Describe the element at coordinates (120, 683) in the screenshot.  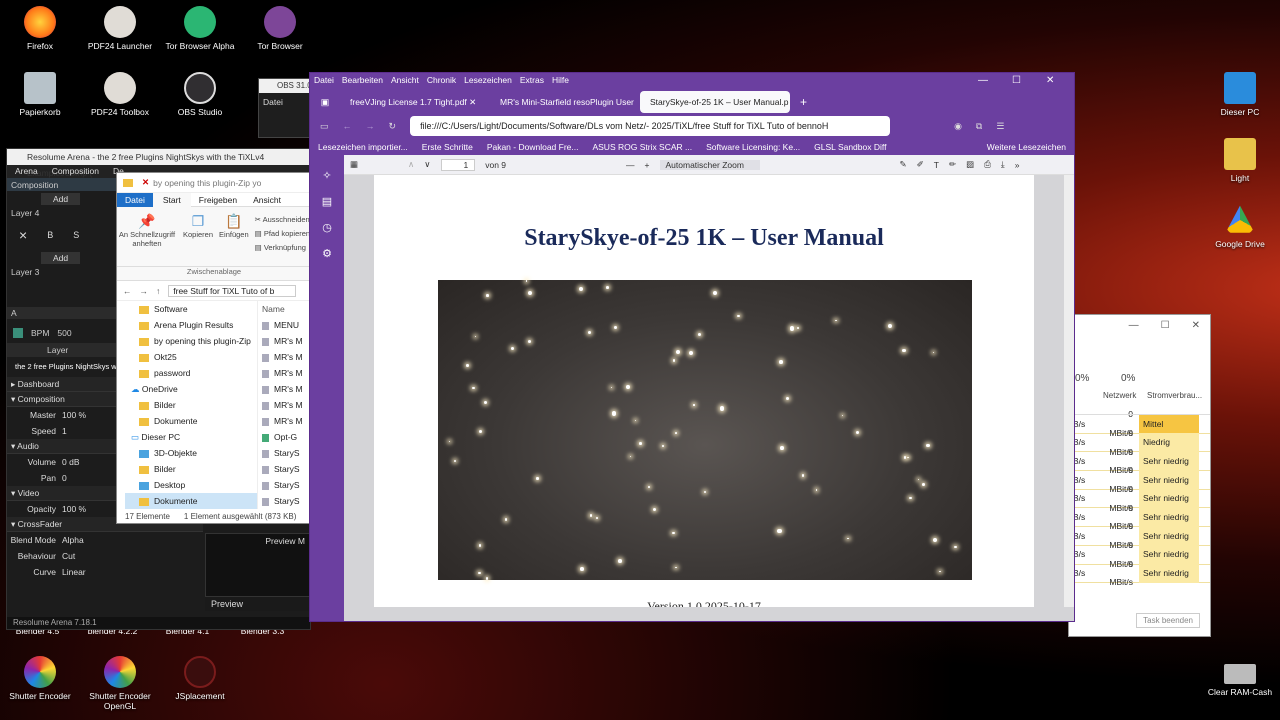
I see `shutter-encoder-opengl-desktop-icon: Shutter Encoder OpenGL` at that location.